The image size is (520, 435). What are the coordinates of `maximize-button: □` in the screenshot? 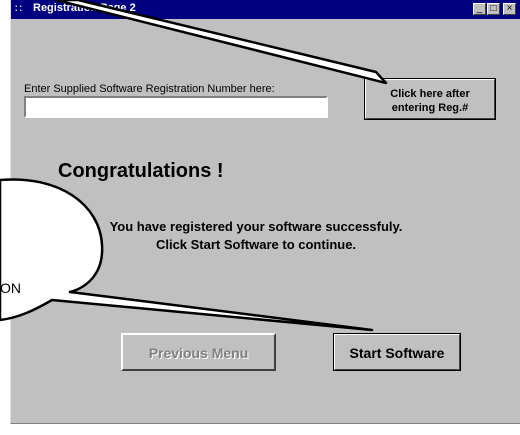 It's located at (493, 9).